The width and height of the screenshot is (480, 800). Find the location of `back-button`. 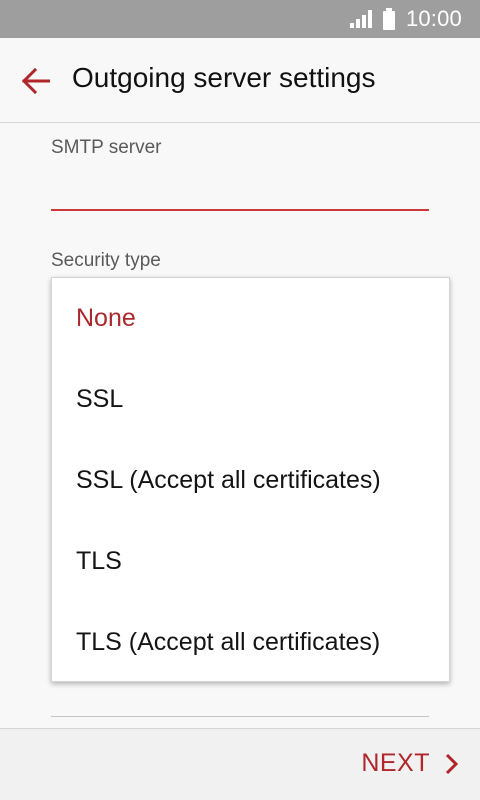

back-button is located at coordinates (36, 81).